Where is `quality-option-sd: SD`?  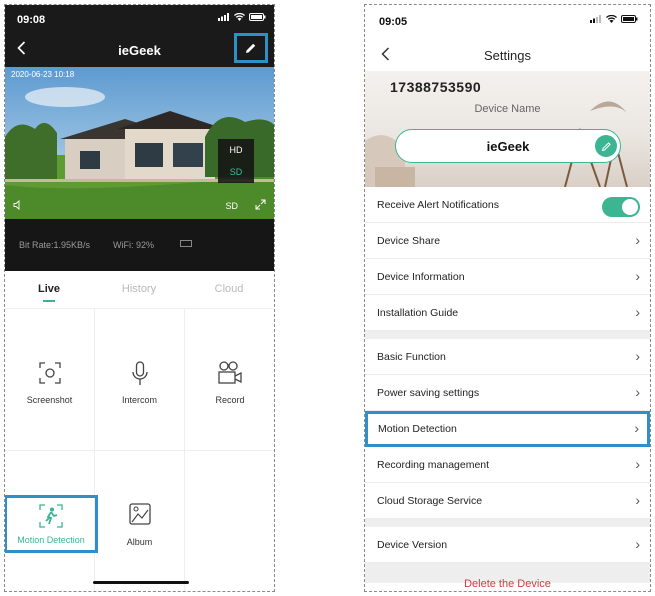 quality-option-sd: SD is located at coordinates (236, 172).